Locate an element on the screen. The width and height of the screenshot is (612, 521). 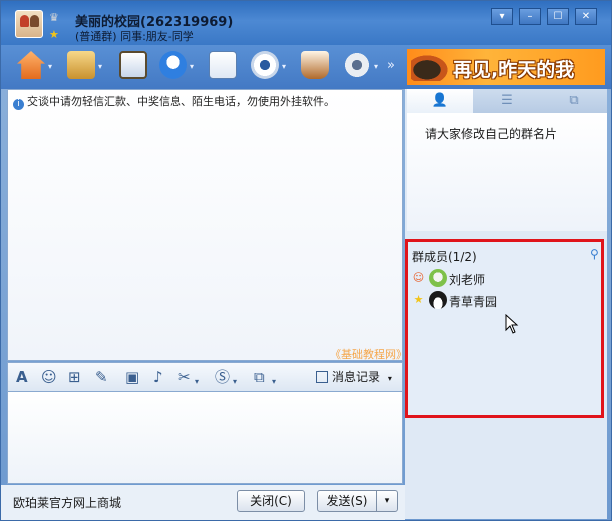
group-announcement: 请大家修改自己的群名片 is located at coordinates (507, 172).